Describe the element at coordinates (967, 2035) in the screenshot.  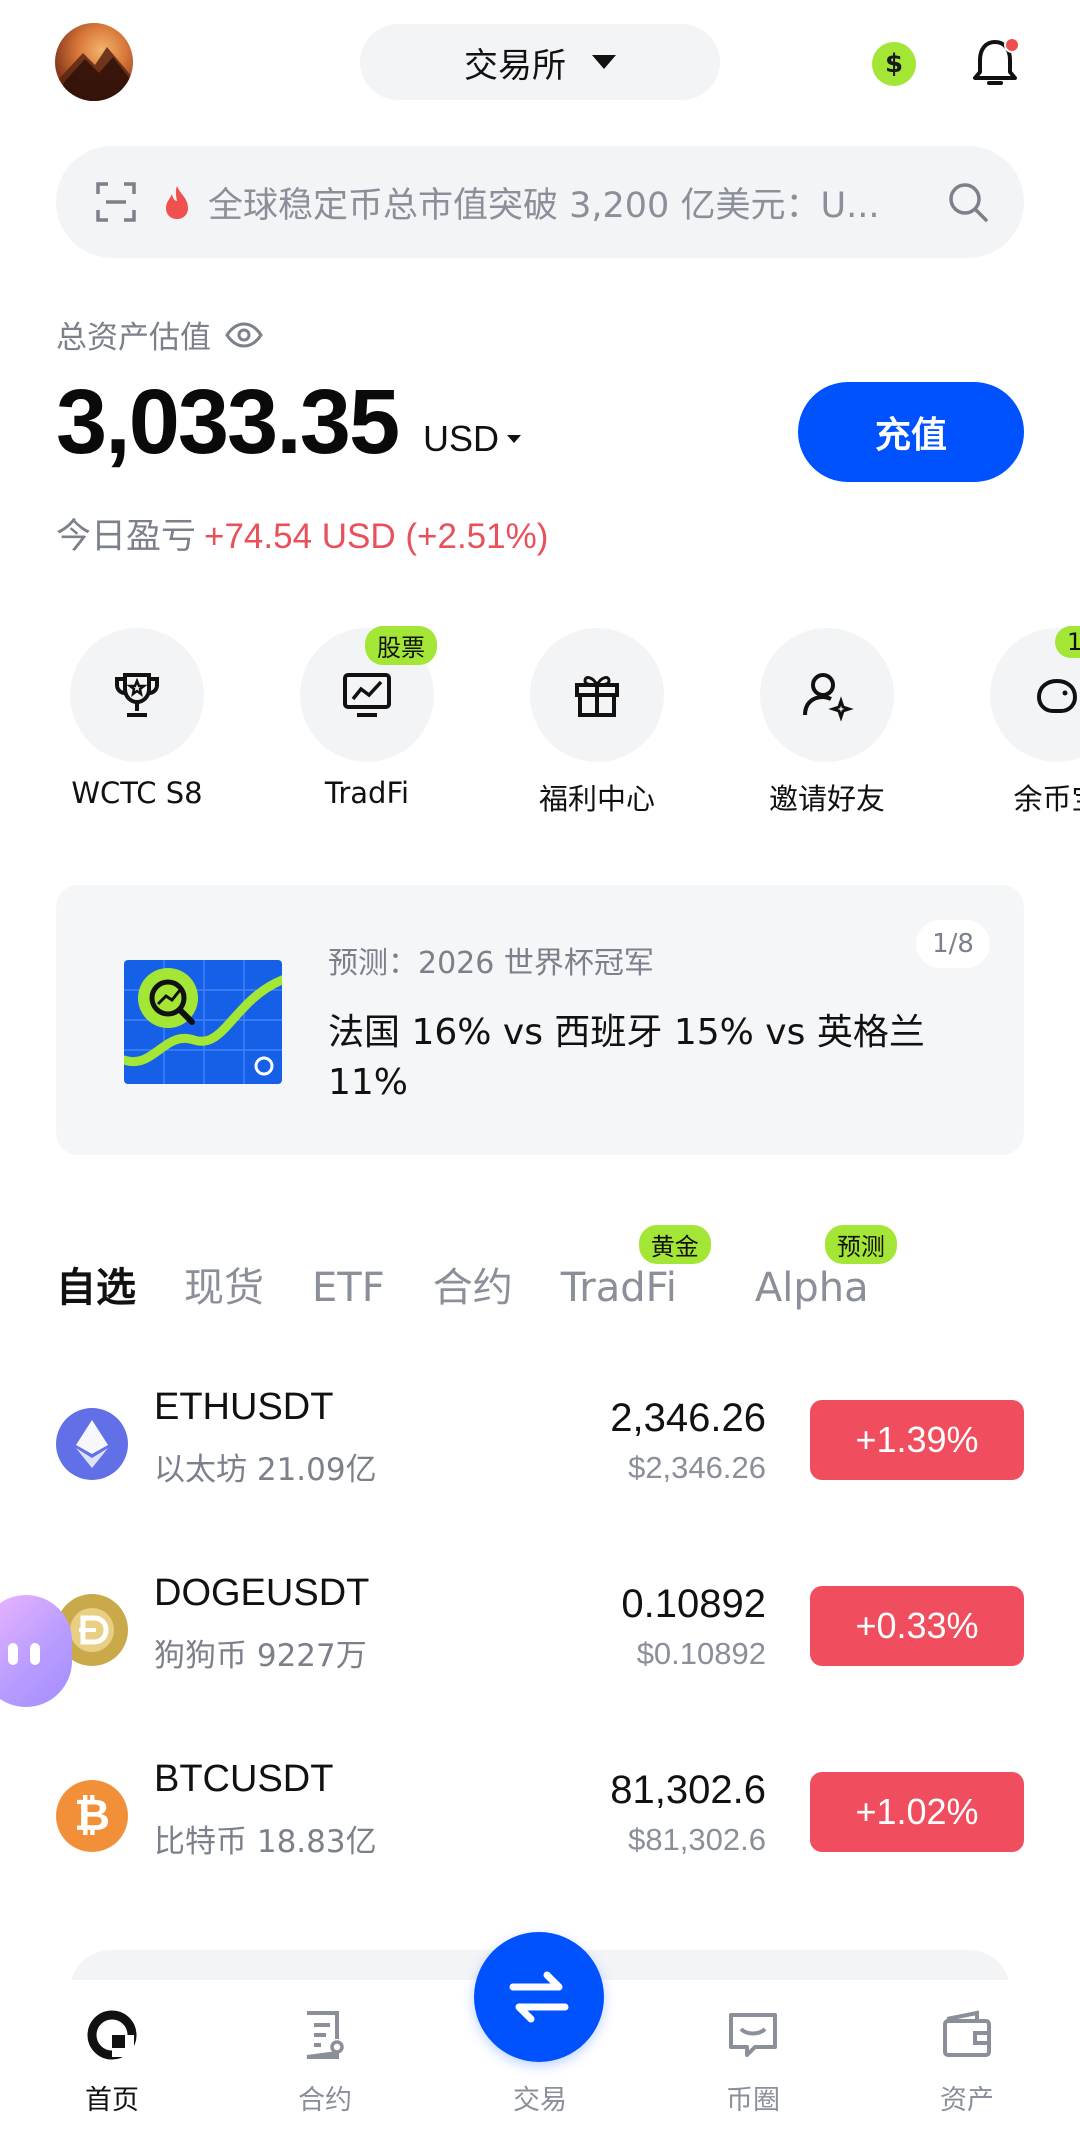
I see `wallet-icon` at that location.